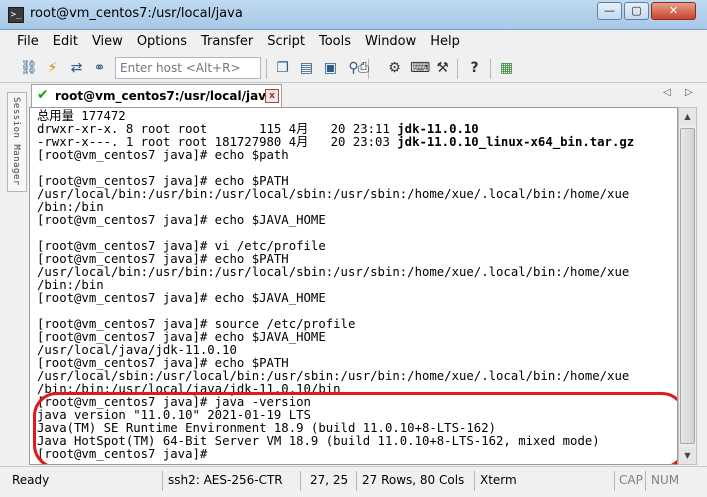 This screenshot has height=497, width=707. Describe the element at coordinates (181, 246) in the screenshot. I see `terminal-text: [root@vm_centos7 java]# vi /etc/profile` at that location.